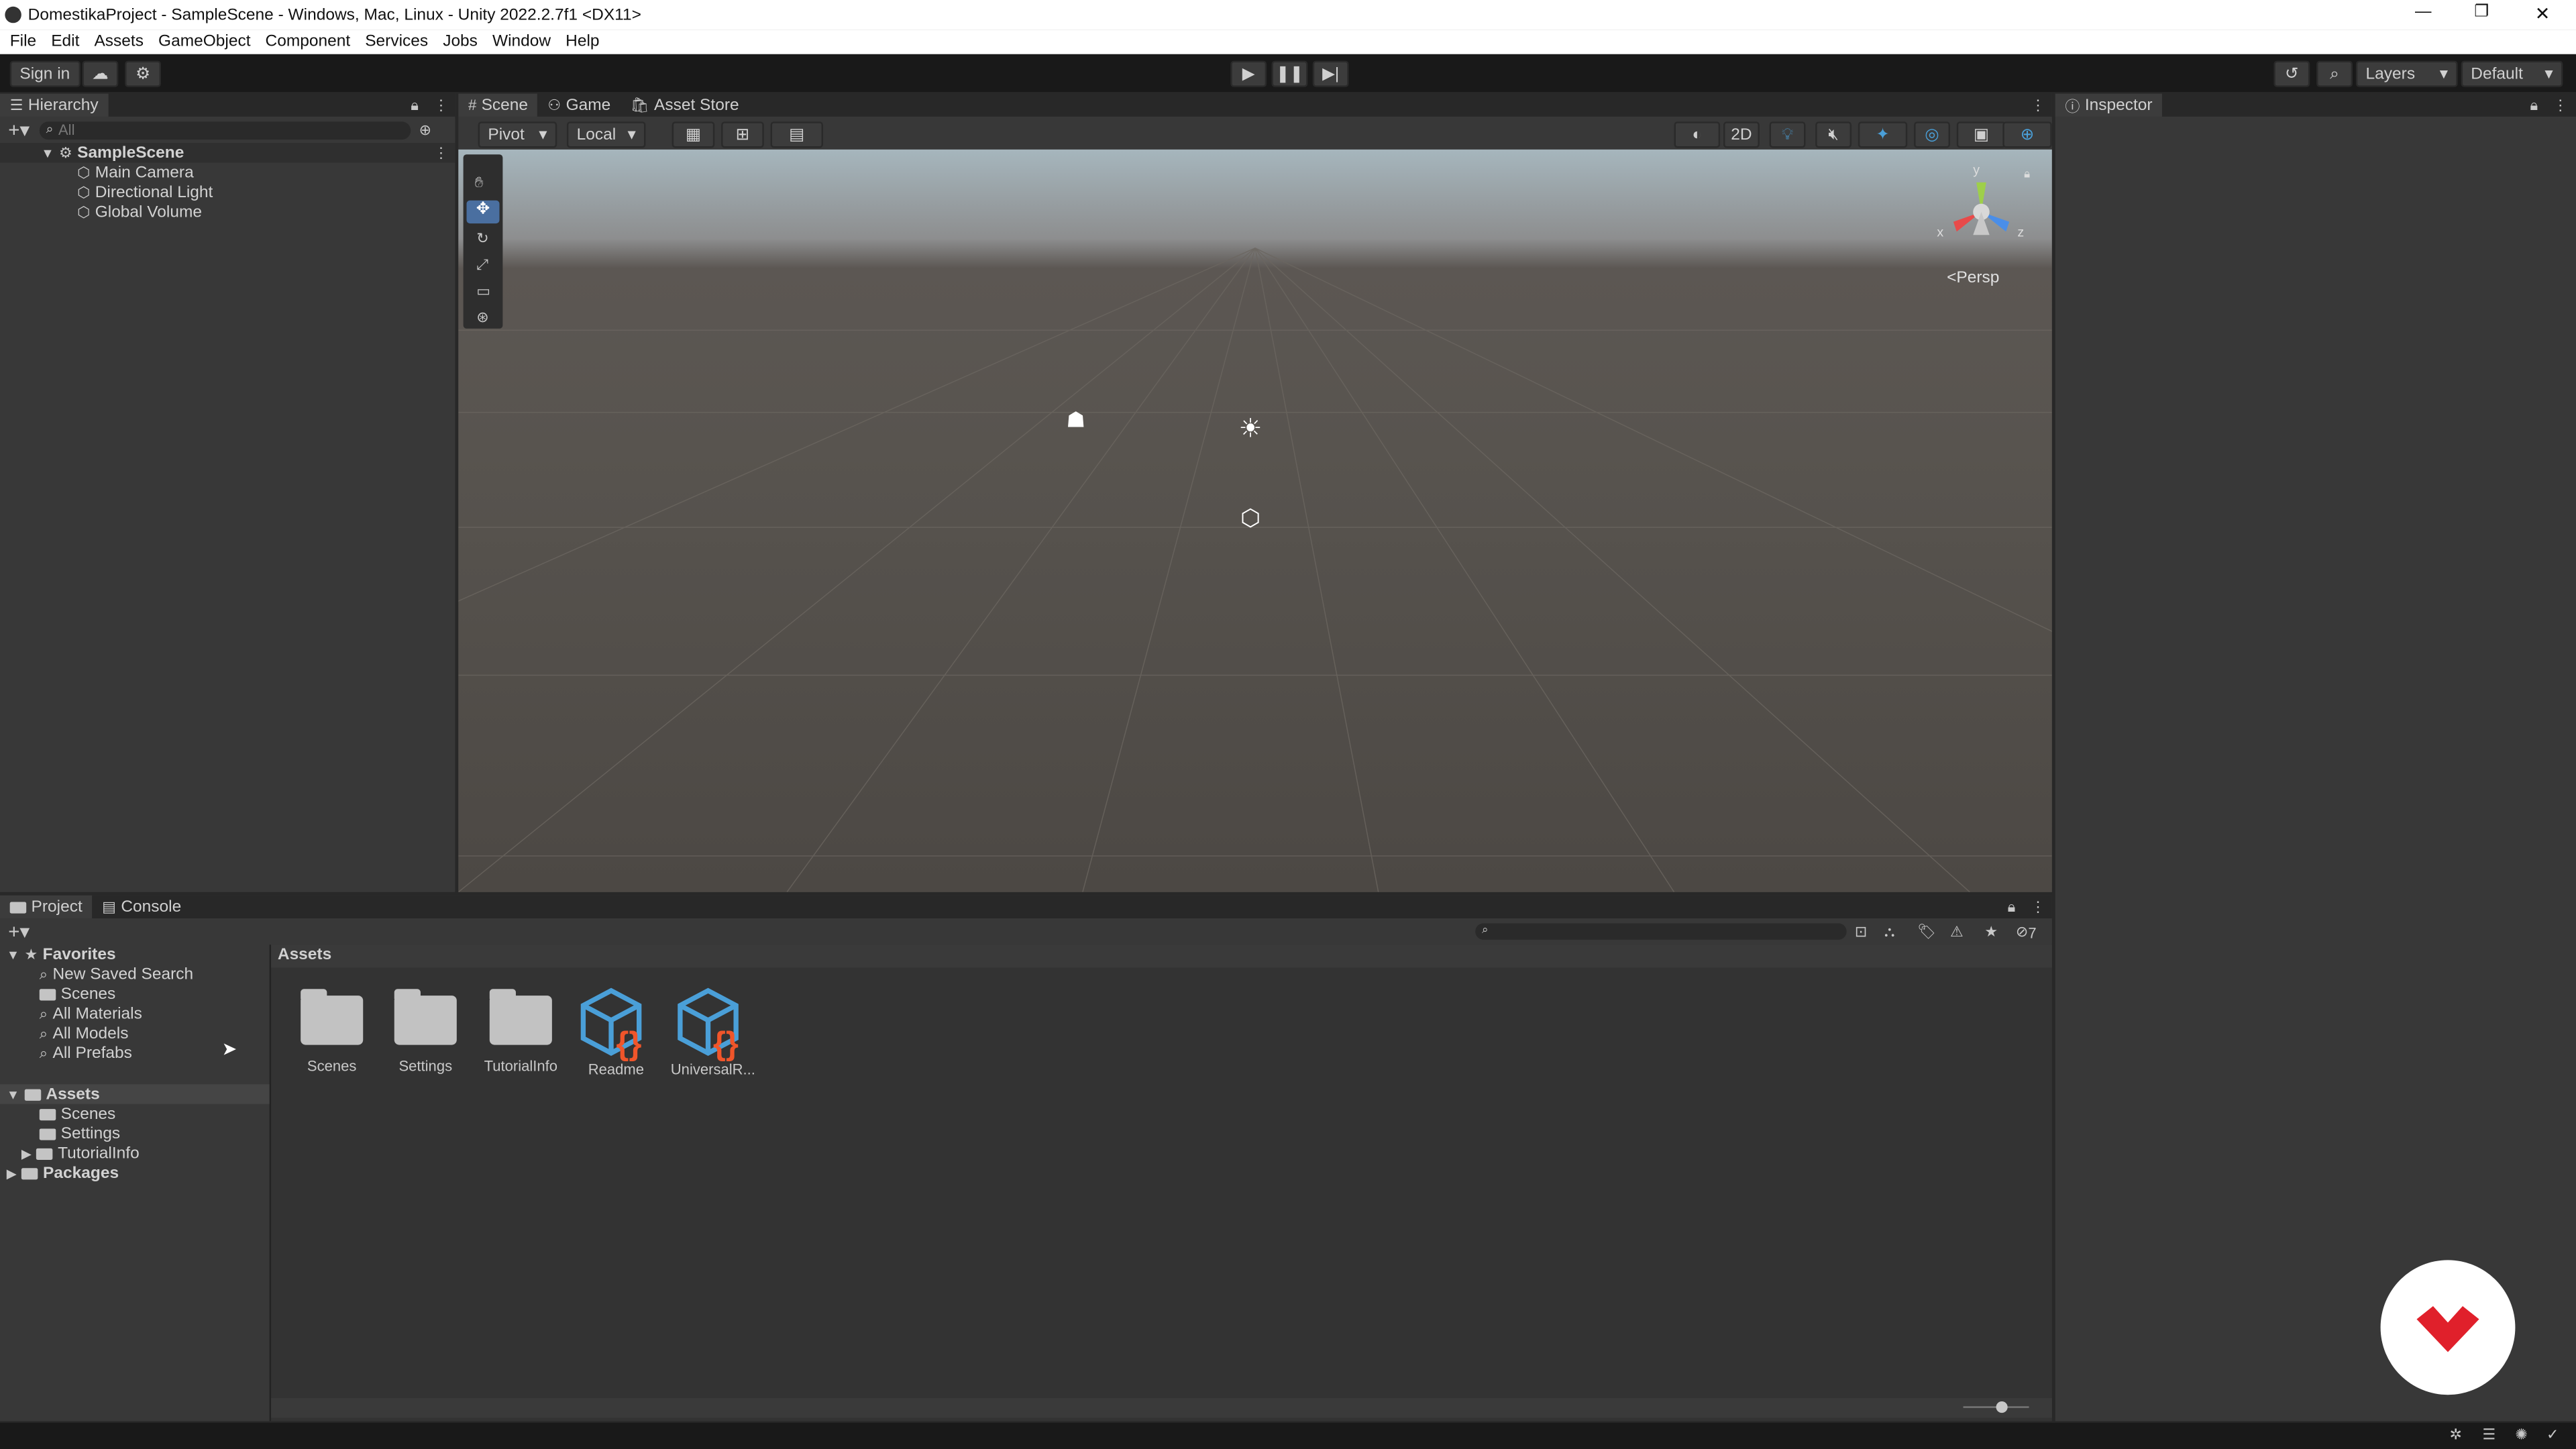 Image resolution: width=2576 pixels, height=1449 pixels. What do you see at coordinates (91, 1013) in the screenshot?
I see `favorite-item: ⌕ All Materials` at bounding box center [91, 1013].